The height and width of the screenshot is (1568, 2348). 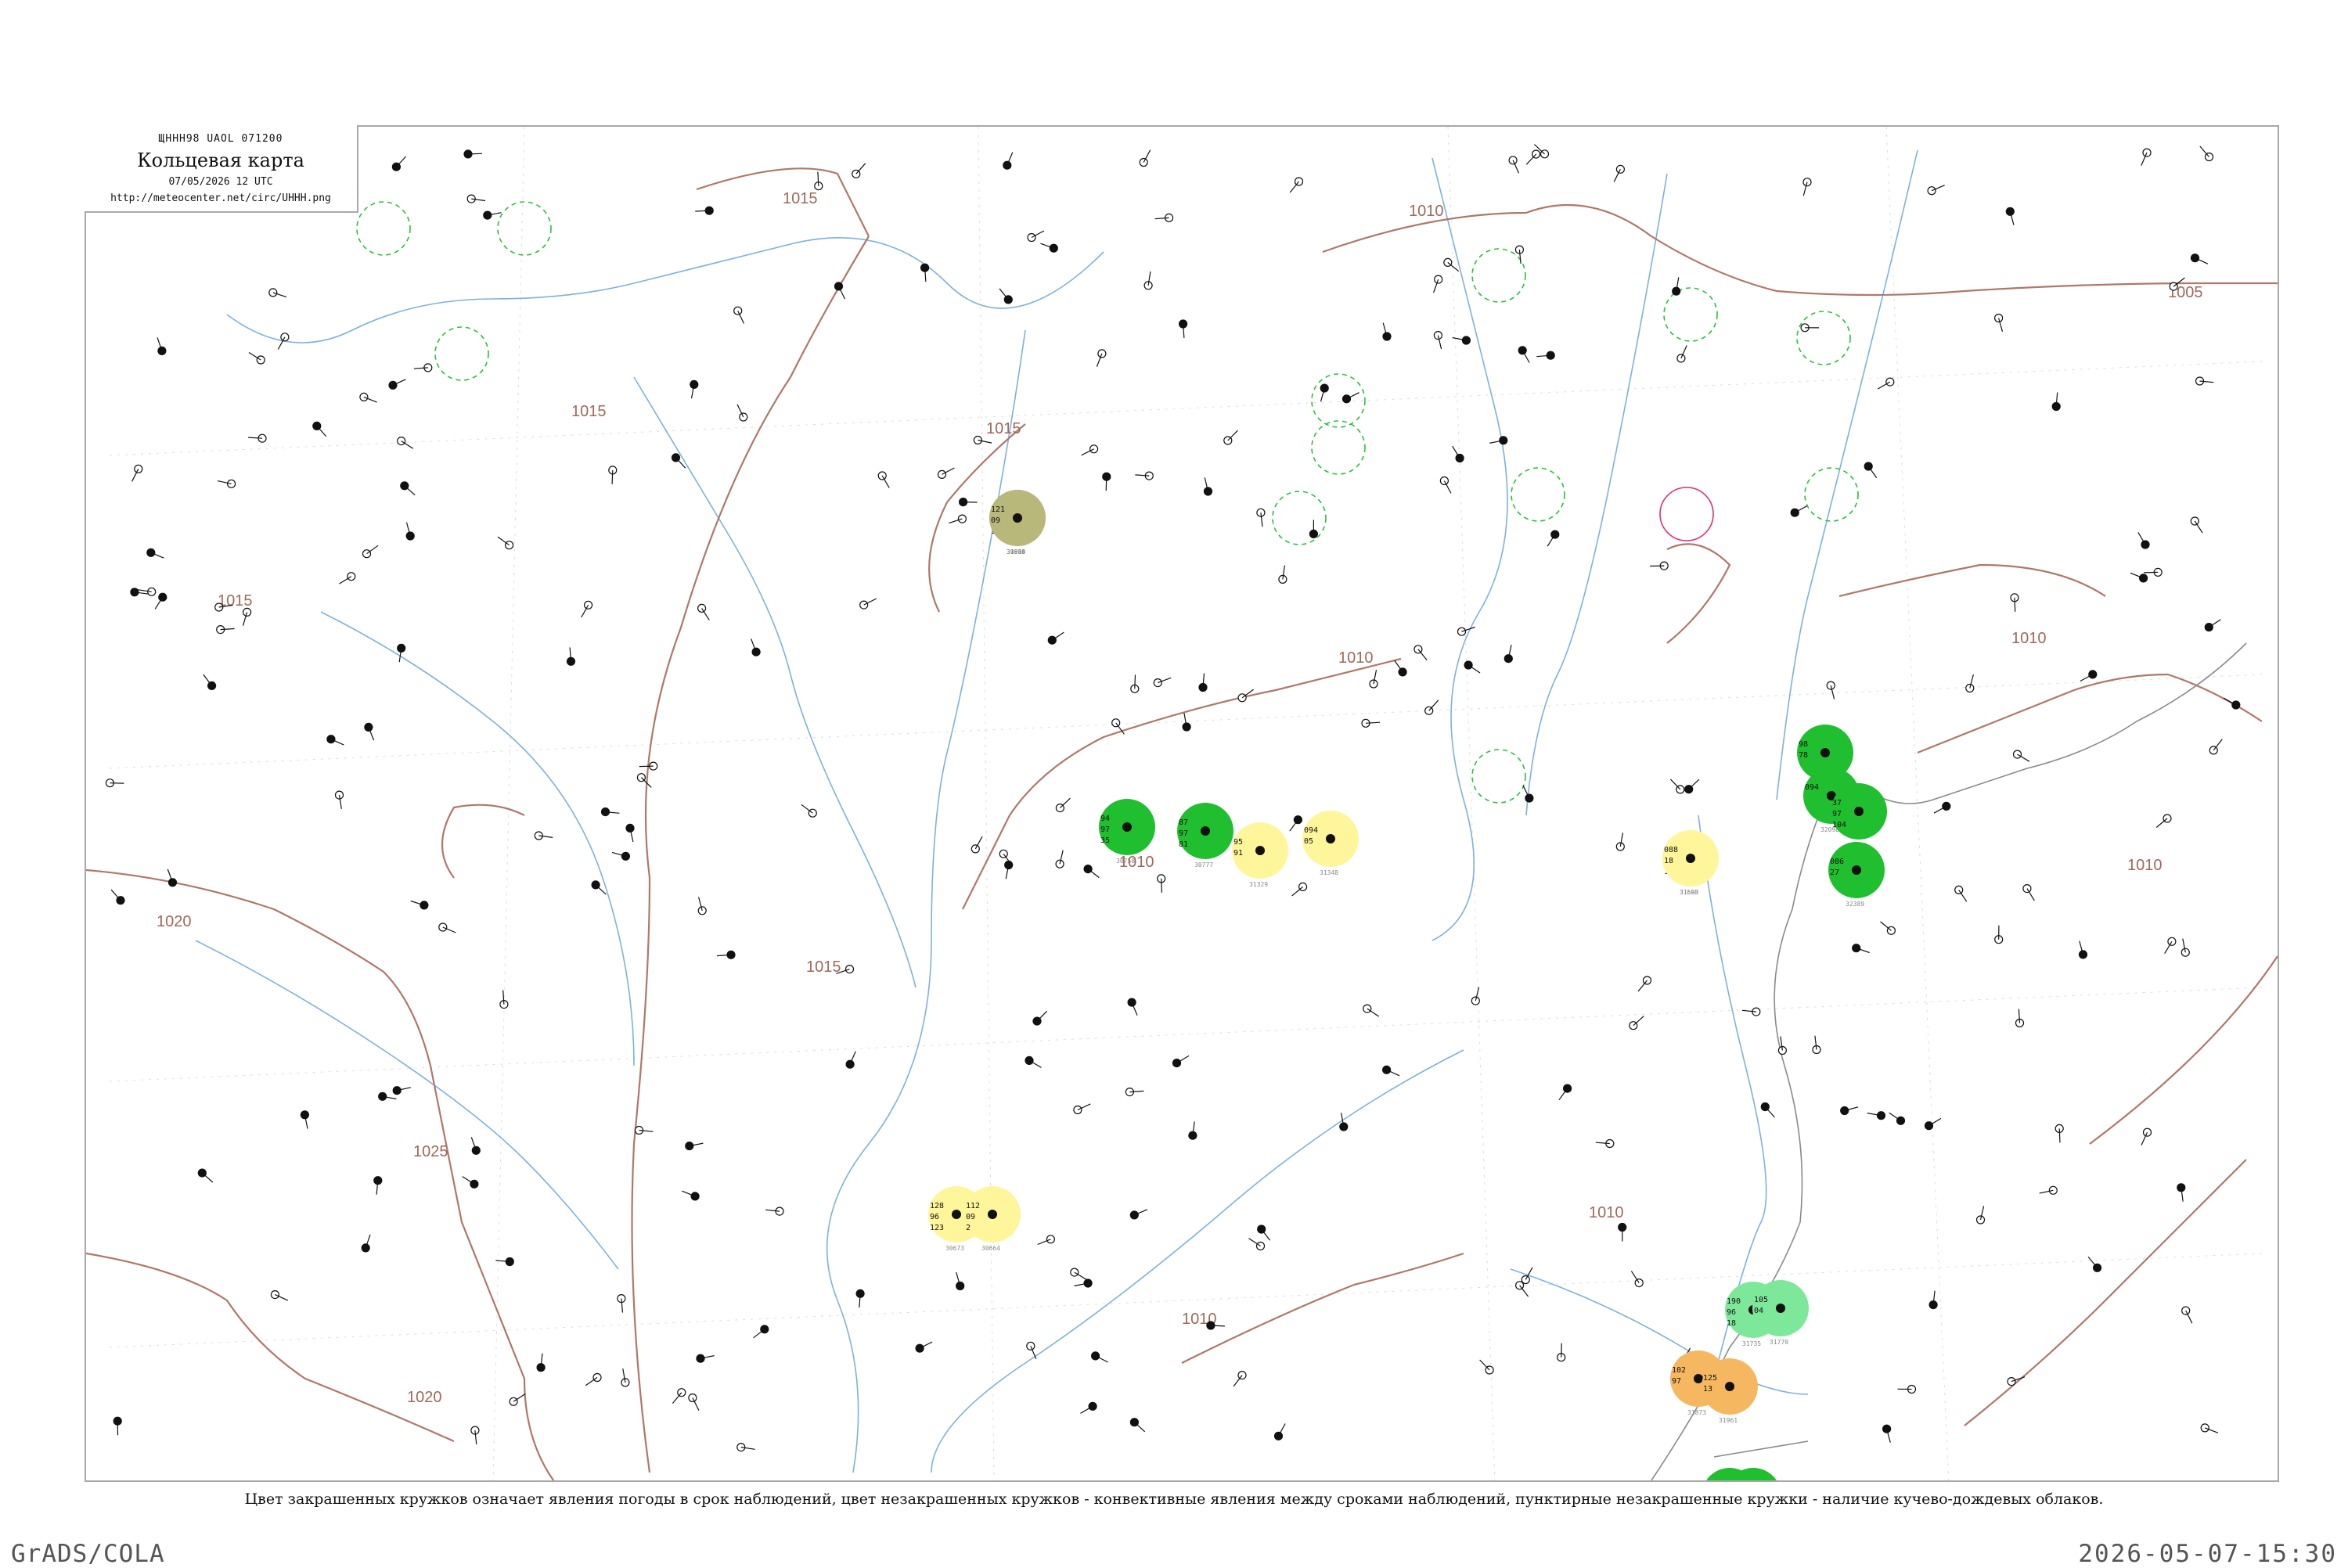 I want to click on station-temperature: 125, so click(x=1710, y=1379).